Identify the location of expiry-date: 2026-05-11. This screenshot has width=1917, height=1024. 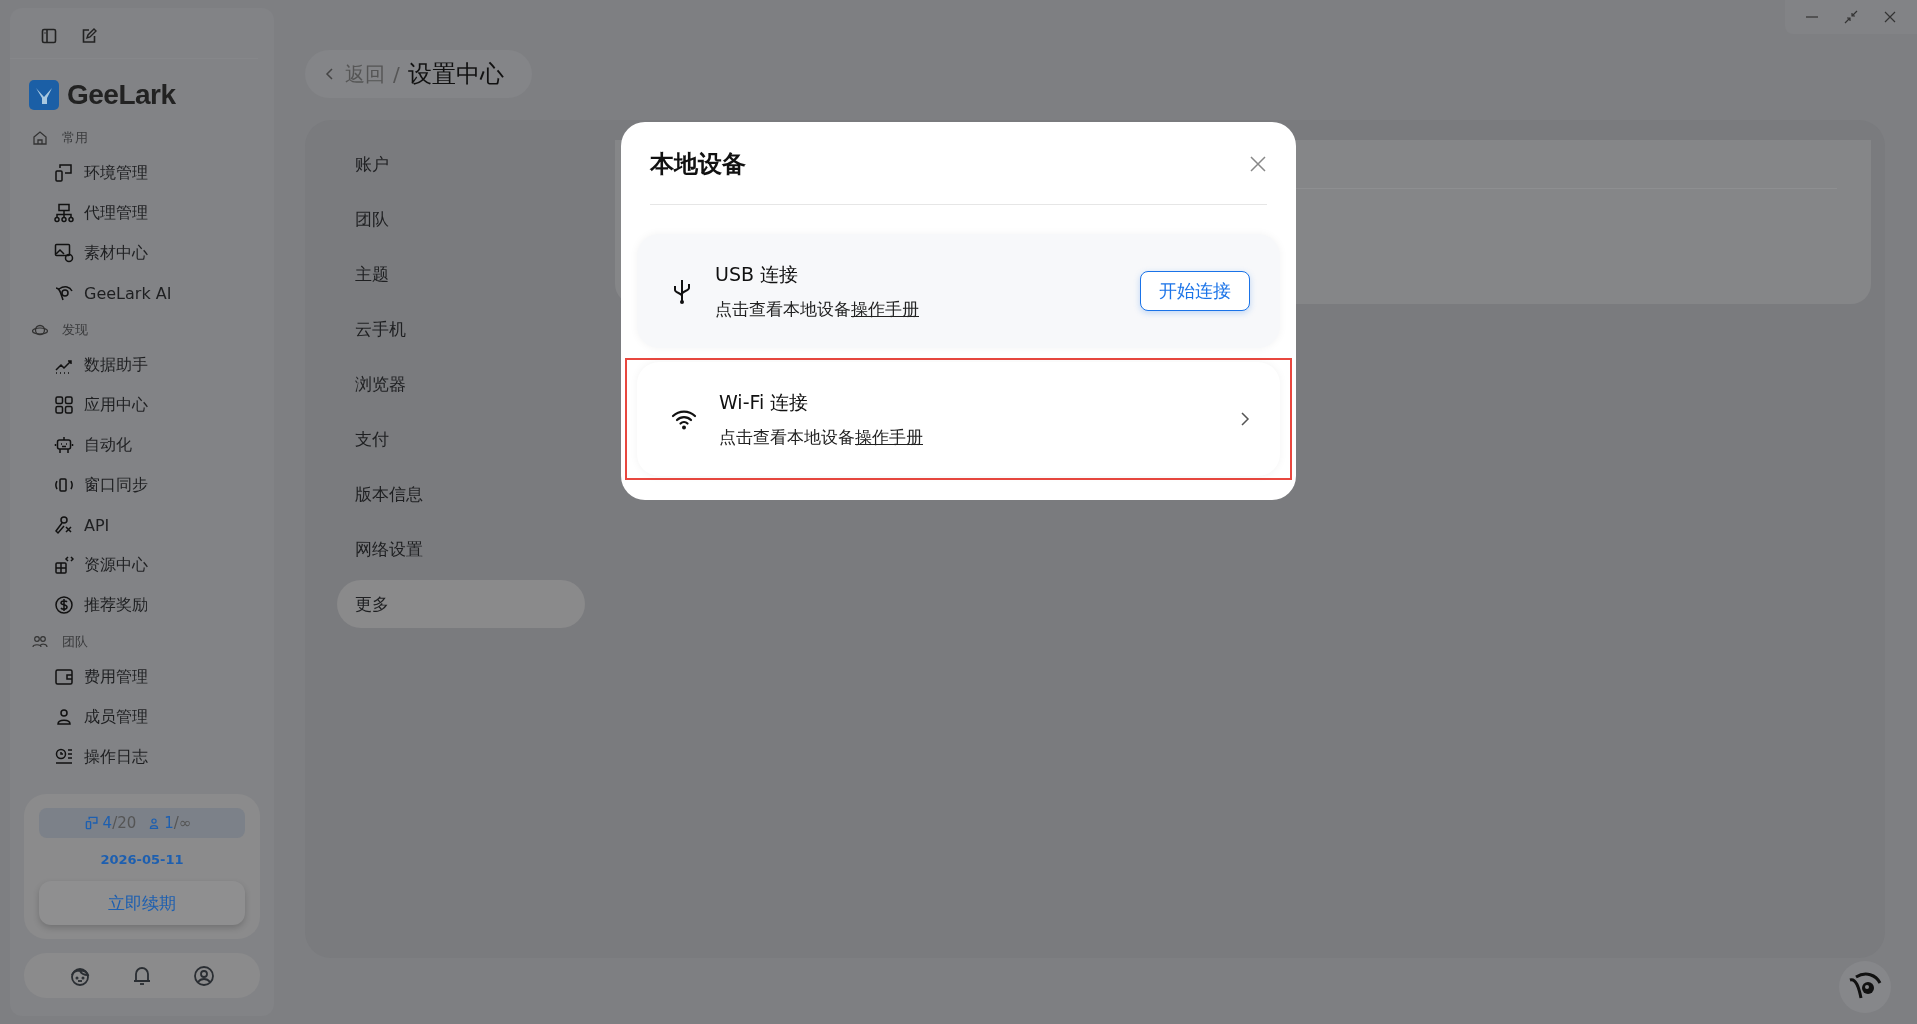
(142, 860).